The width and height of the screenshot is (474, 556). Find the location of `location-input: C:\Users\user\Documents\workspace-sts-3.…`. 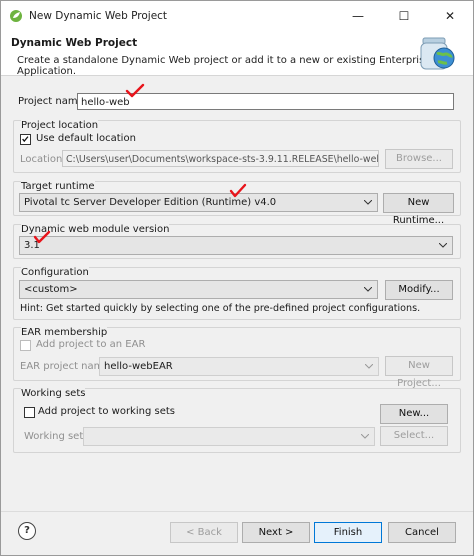

location-input: C:\Users\user\Documents\workspace-sts-3.… is located at coordinates (220, 158).